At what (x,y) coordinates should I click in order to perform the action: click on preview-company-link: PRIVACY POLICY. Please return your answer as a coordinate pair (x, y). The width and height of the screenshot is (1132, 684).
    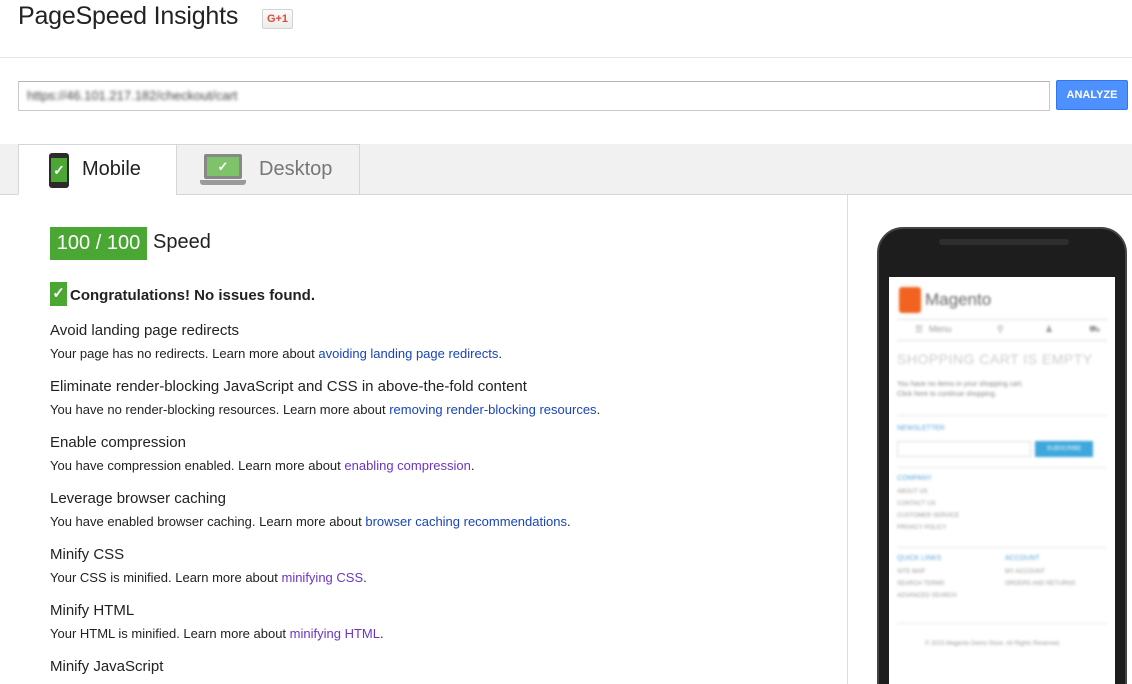
    Looking at the image, I should click on (922, 528).